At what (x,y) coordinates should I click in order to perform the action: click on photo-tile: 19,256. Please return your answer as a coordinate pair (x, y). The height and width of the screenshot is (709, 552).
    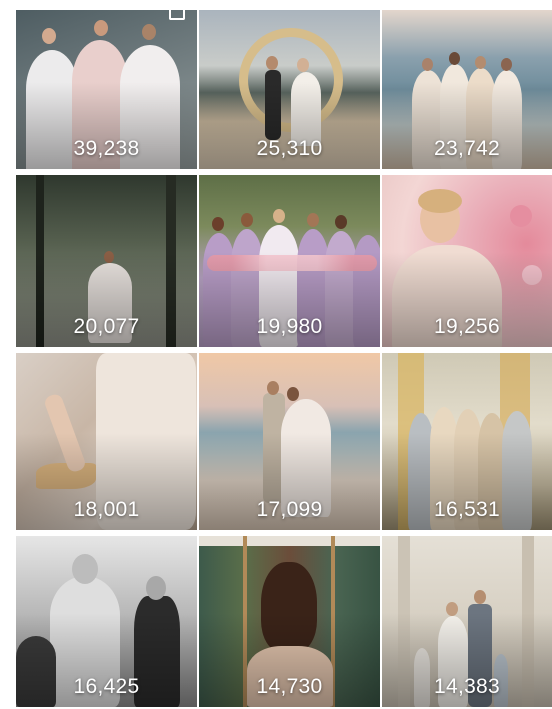
    Looking at the image, I should click on (467, 261).